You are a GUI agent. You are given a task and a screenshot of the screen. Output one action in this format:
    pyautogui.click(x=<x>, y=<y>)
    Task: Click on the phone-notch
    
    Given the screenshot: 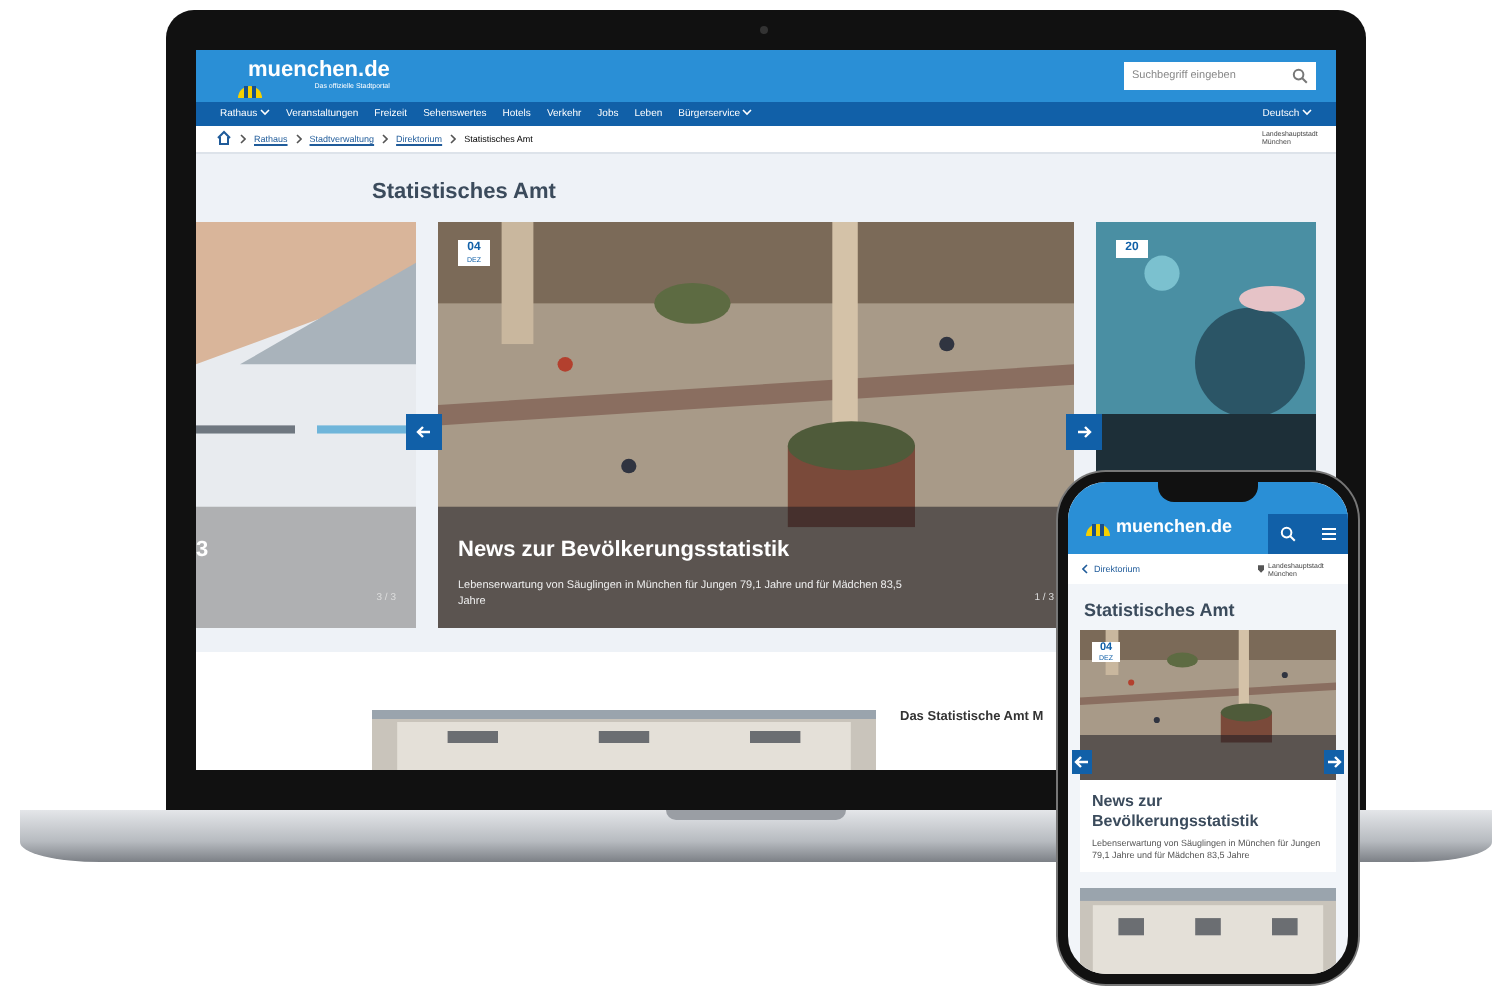 What is the action you would take?
    pyautogui.click(x=1208, y=492)
    